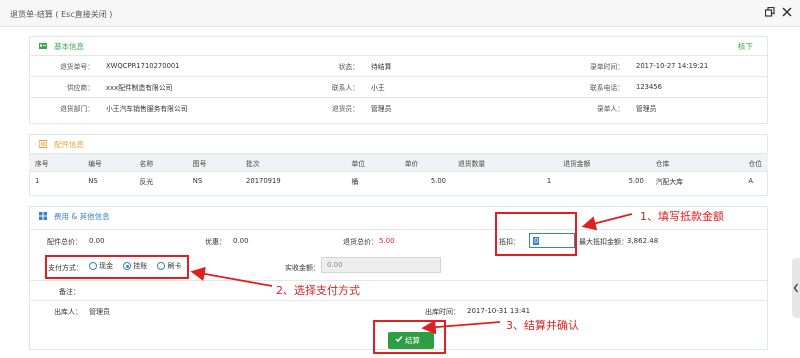 The height and width of the screenshot is (358, 800). I want to click on cell-return-amount: 5.00, so click(603, 180).